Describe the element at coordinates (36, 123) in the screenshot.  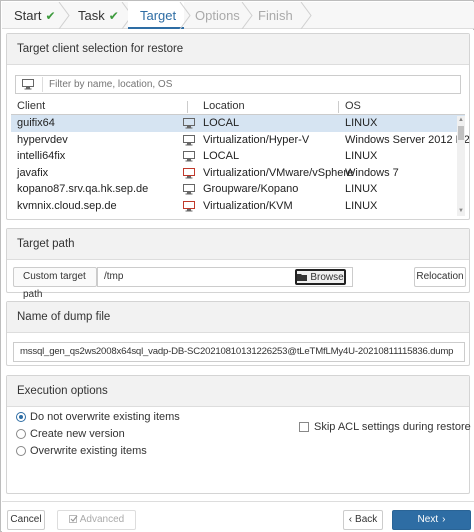
I see `client-name: guifix64` at that location.